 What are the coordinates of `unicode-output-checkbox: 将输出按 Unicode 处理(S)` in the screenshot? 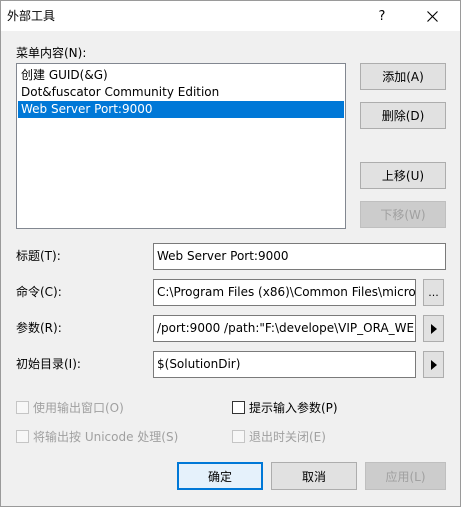 It's located at (97, 436).